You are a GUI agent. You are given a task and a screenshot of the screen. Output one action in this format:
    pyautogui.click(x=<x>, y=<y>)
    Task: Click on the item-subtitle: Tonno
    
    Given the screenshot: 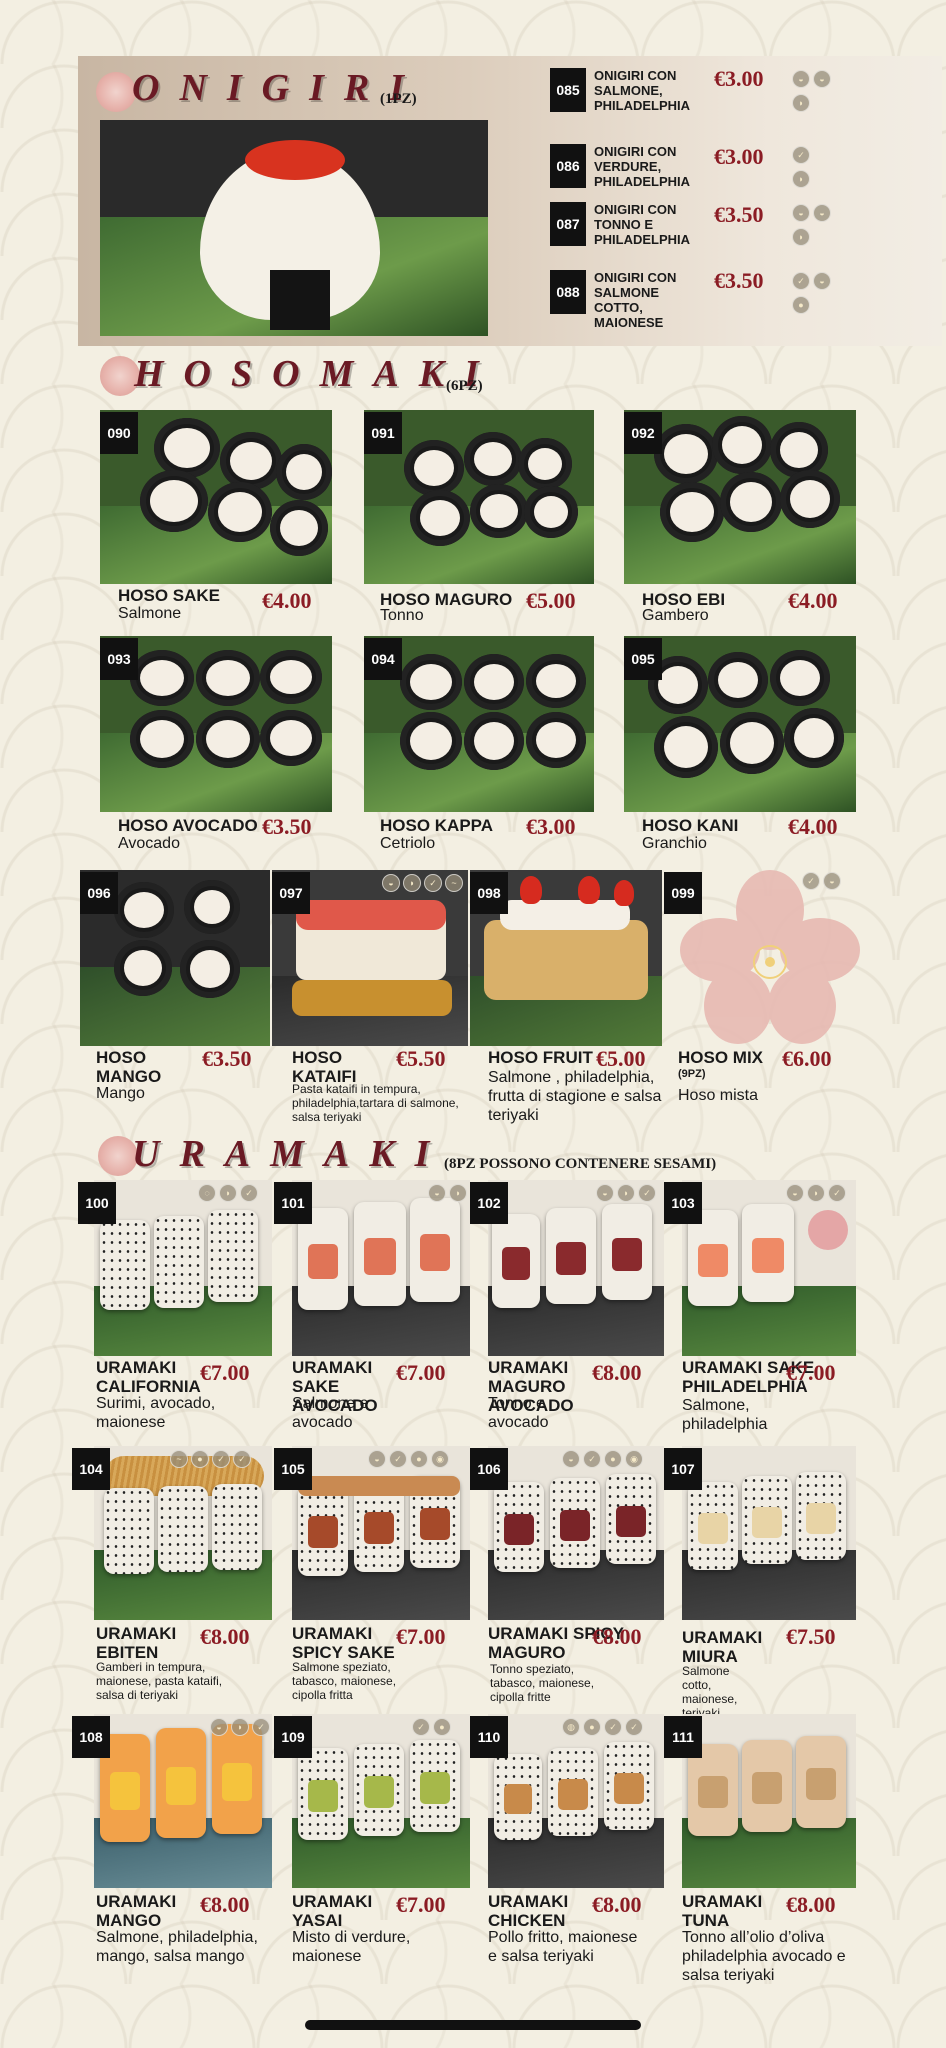 What is the action you would take?
    pyautogui.click(x=402, y=615)
    